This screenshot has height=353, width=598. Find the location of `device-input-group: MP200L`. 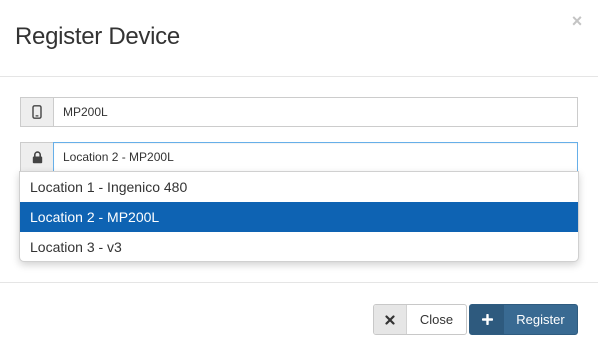

device-input-group: MP200L is located at coordinates (299, 112).